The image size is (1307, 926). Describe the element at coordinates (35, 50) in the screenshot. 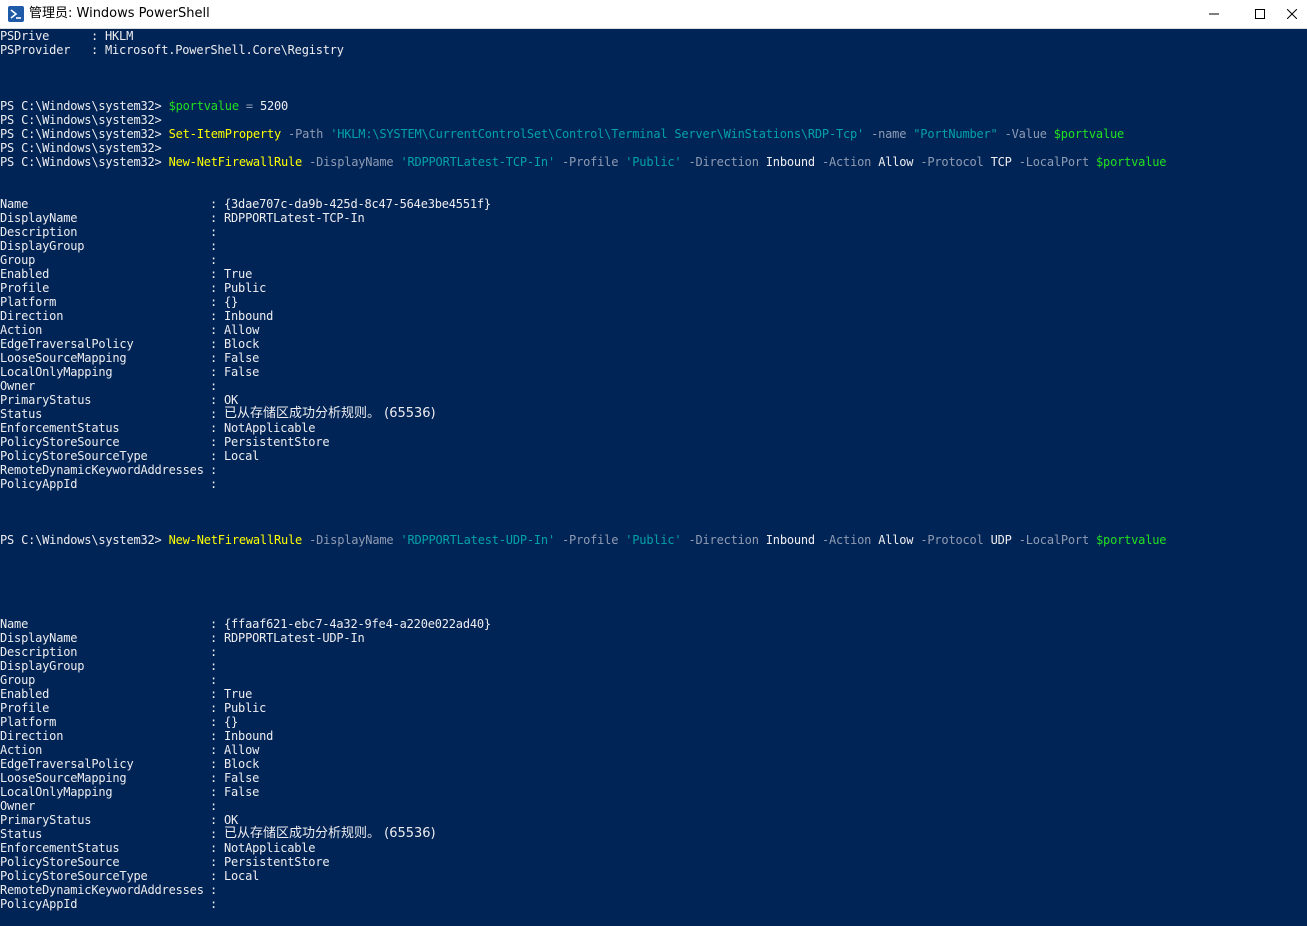

I see `property-name: PSProvider` at that location.